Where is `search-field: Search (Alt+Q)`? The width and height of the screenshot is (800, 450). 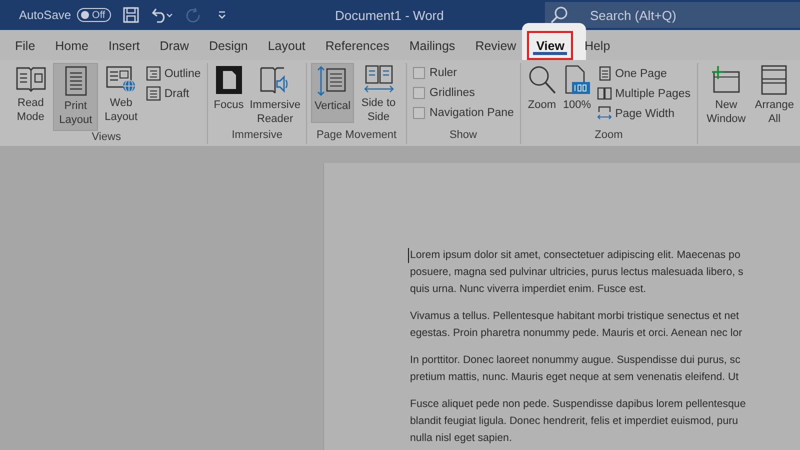 search-field: Search (Alt+Q) is located at coordinates (672, 15).